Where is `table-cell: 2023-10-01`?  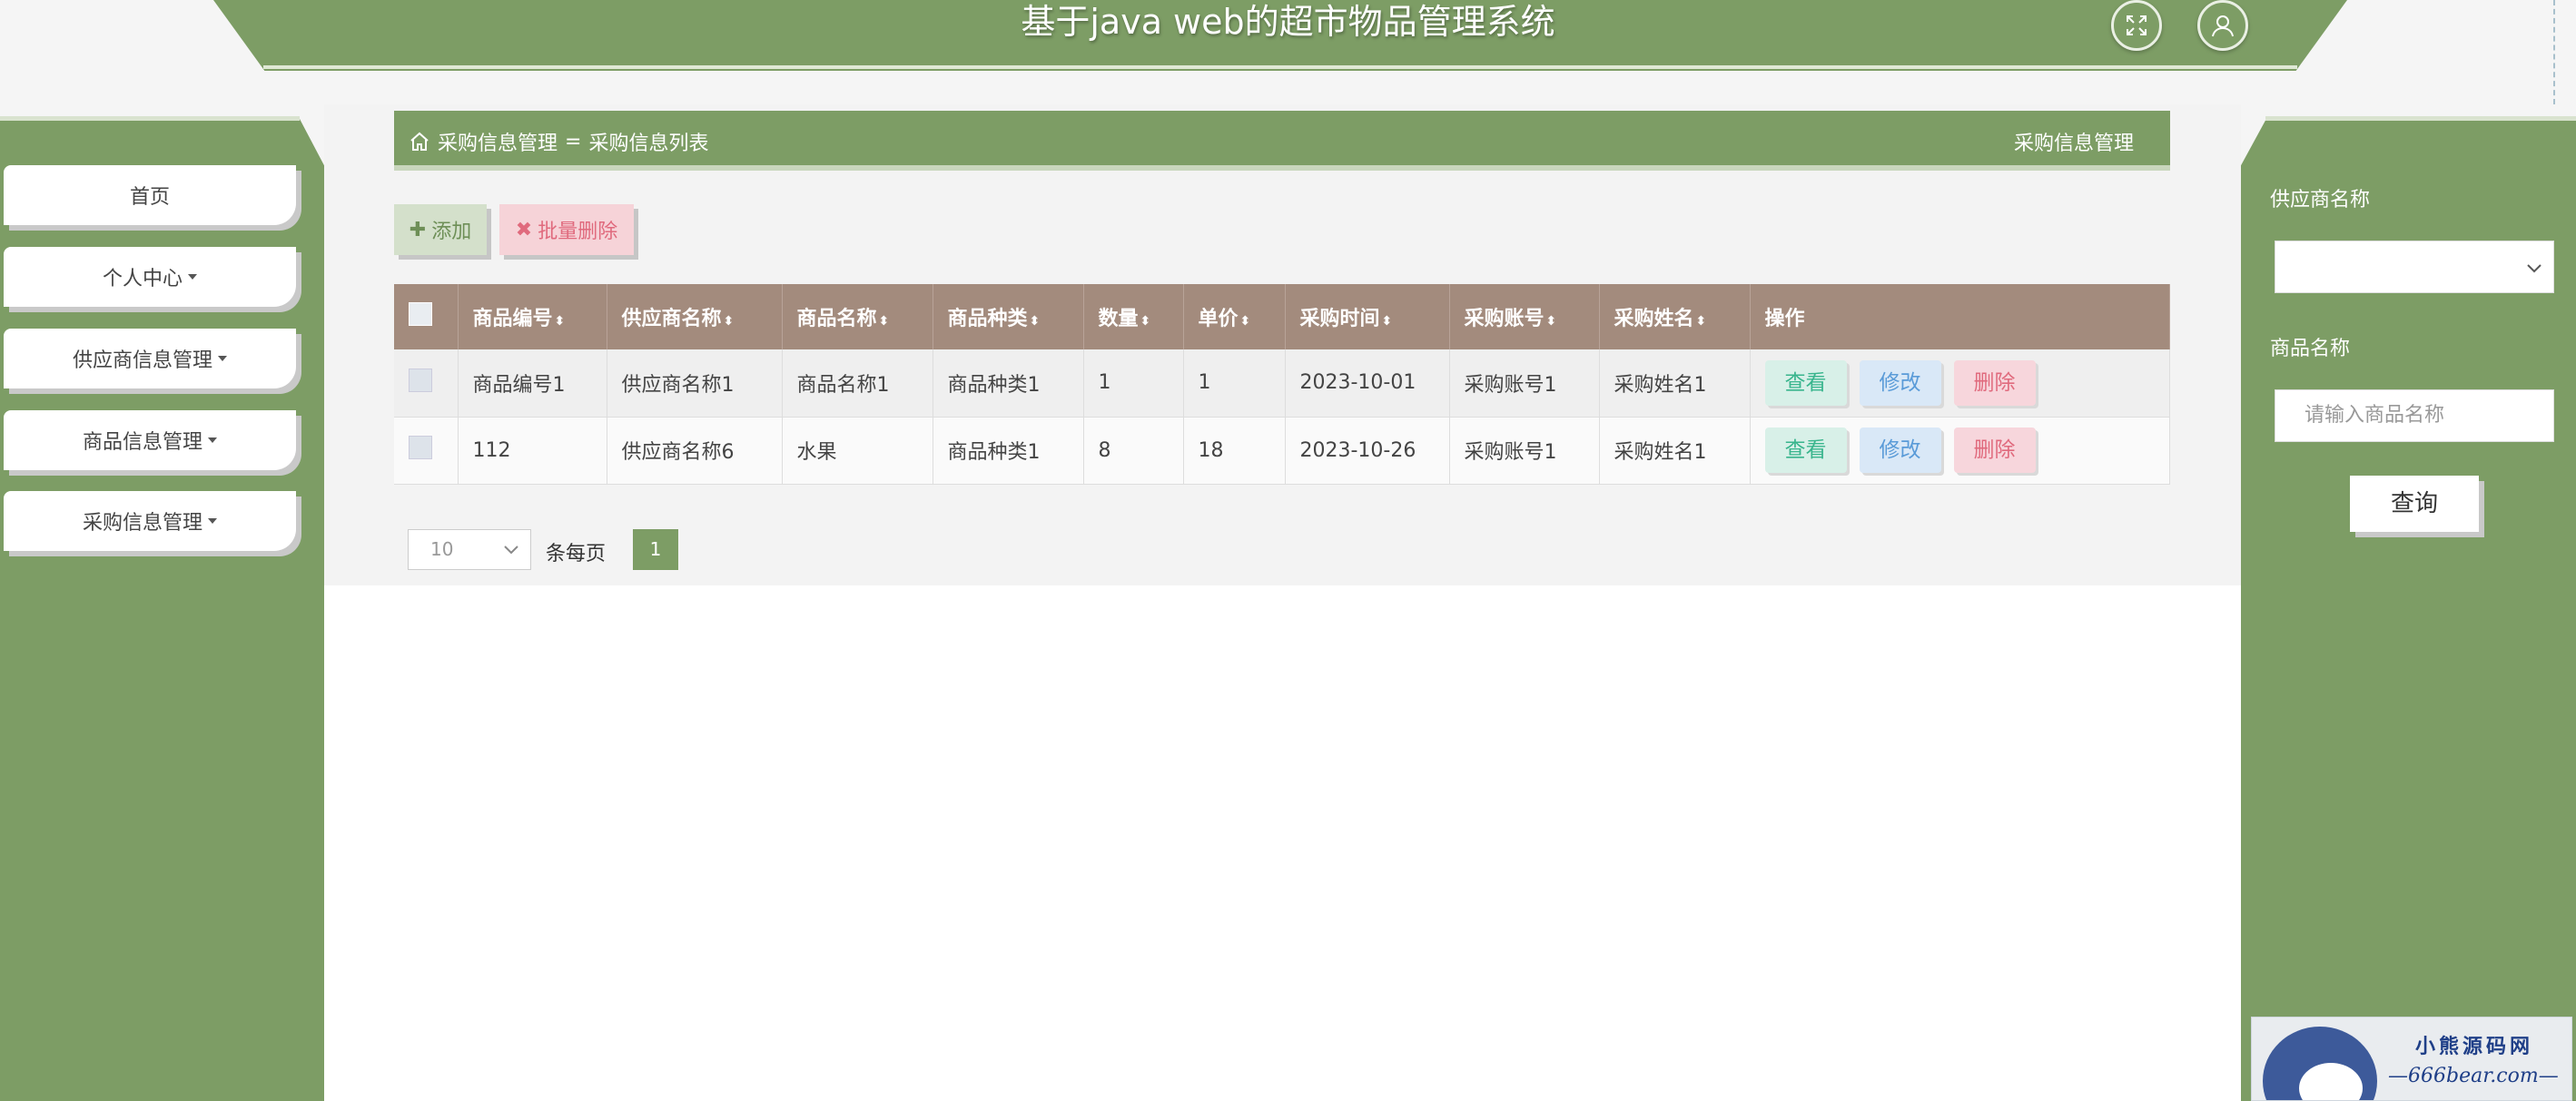 table-cell: 2023-10-01 is located at coordinates (1367, 383).